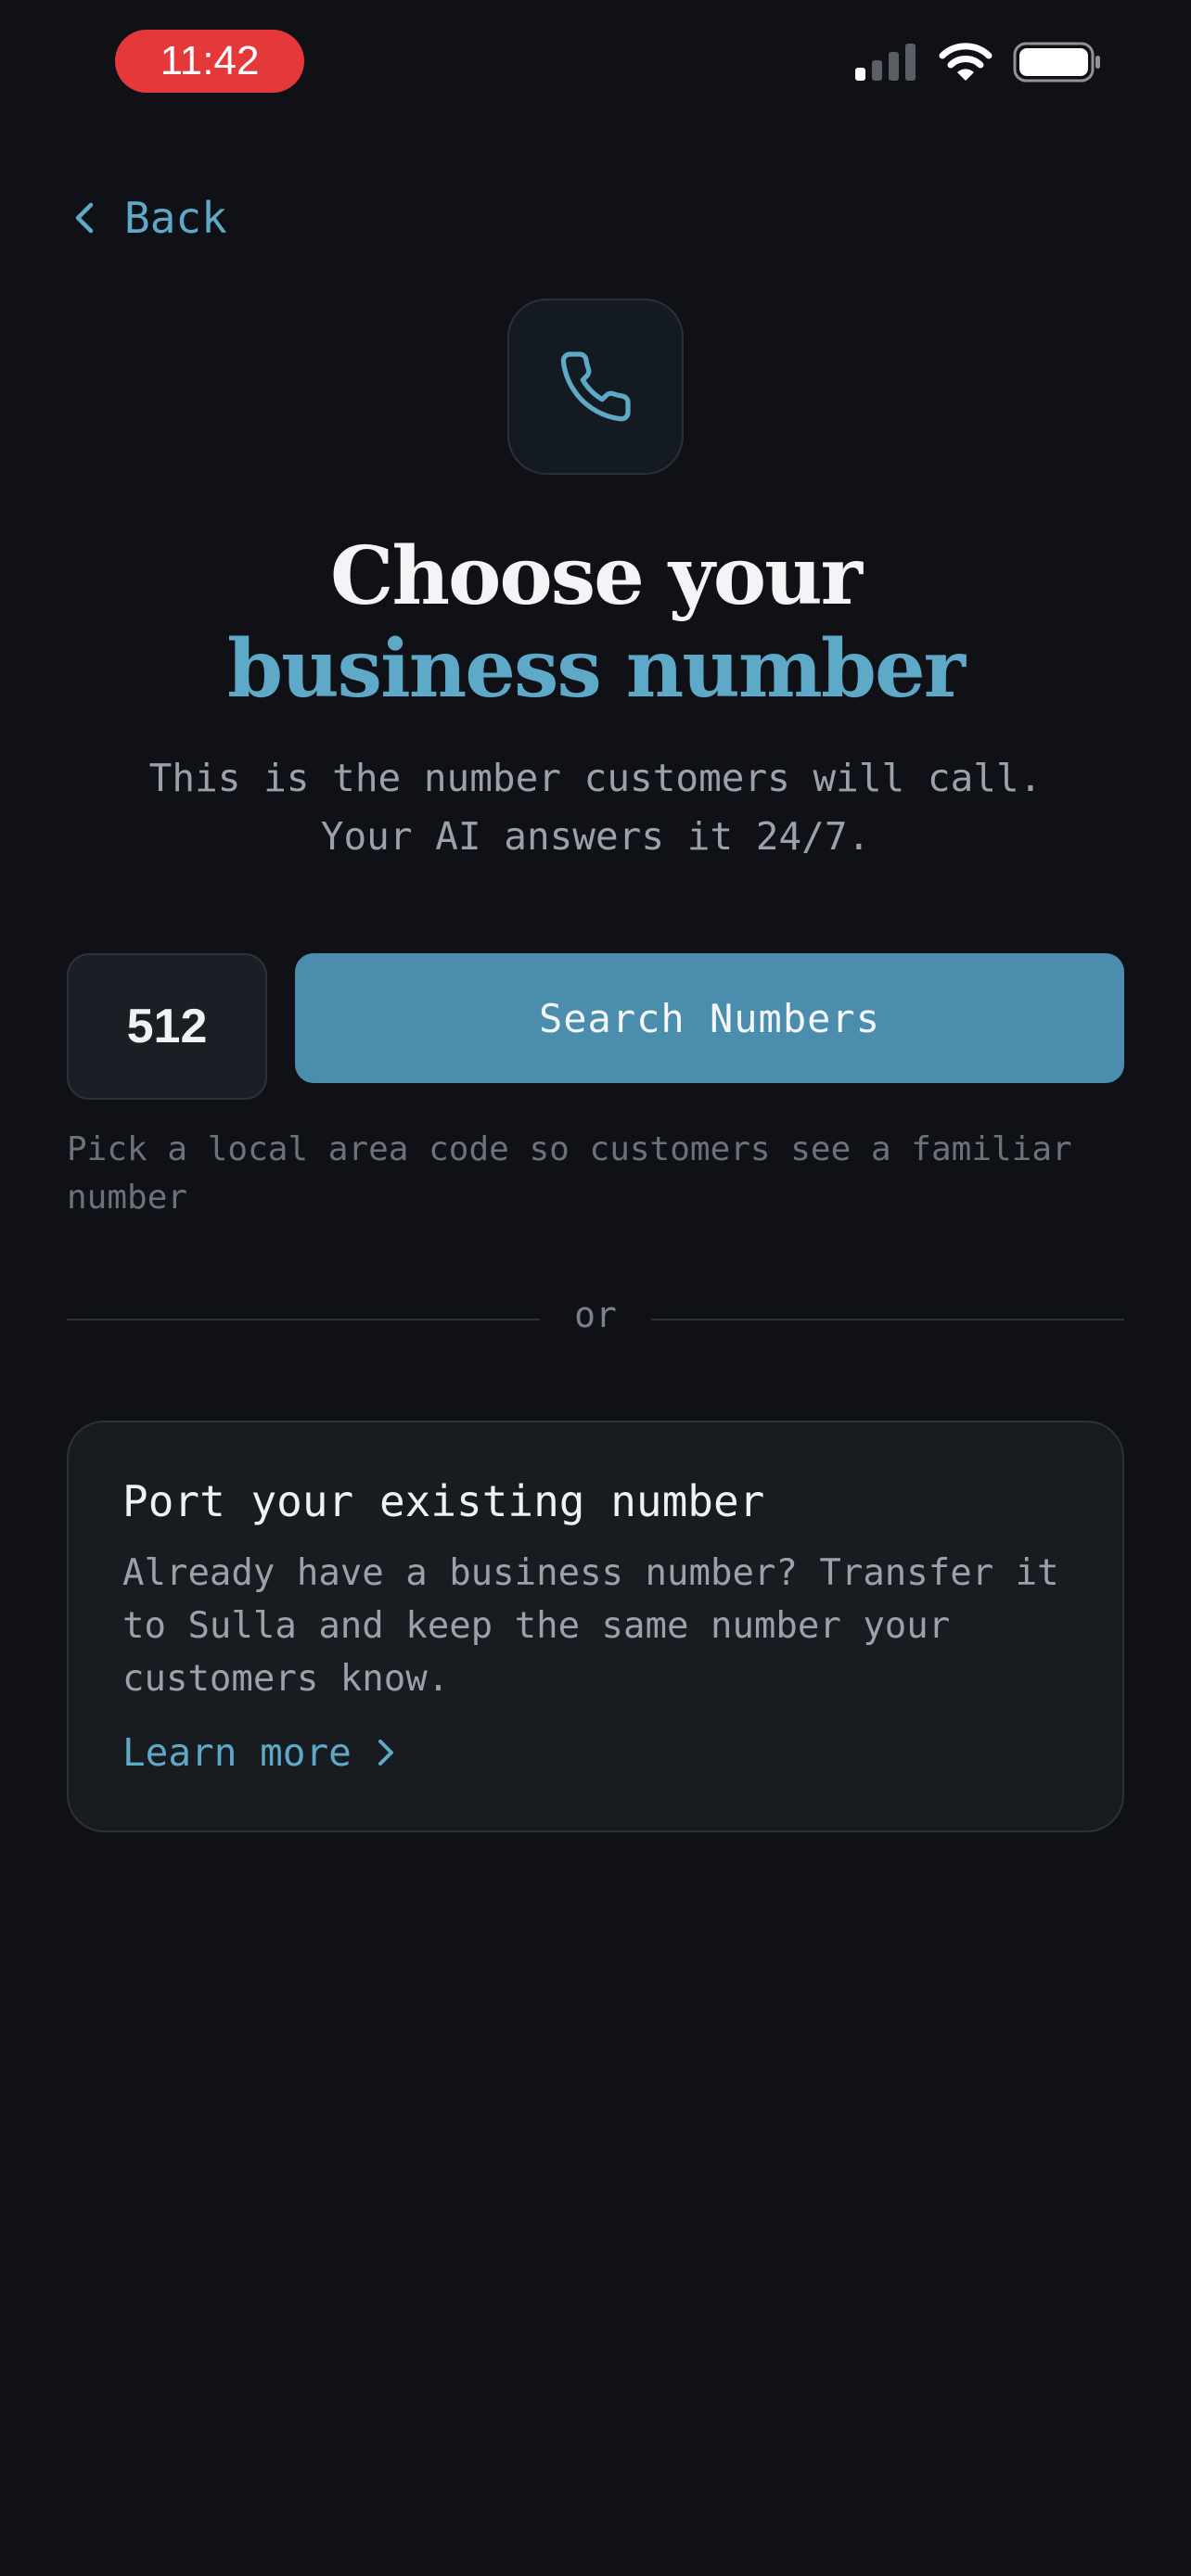  I want to click on divider-label: or, so click(595, 1314).